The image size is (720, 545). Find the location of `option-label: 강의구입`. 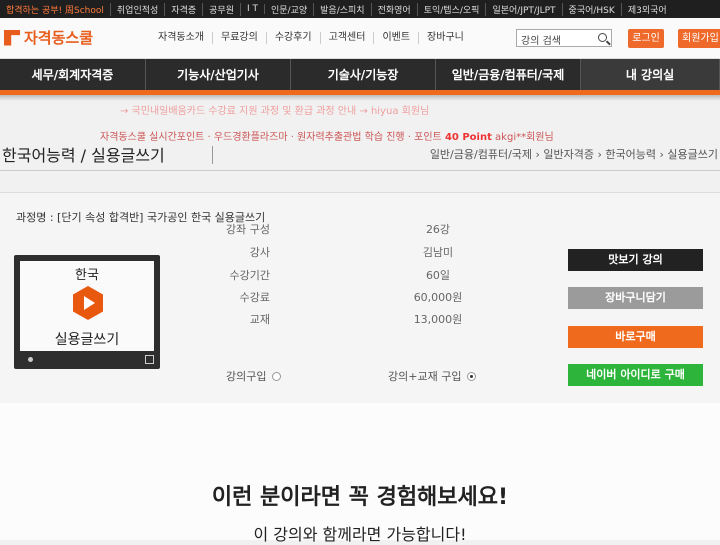

option-label: 강의구입 is located at coordinates (246, 376).